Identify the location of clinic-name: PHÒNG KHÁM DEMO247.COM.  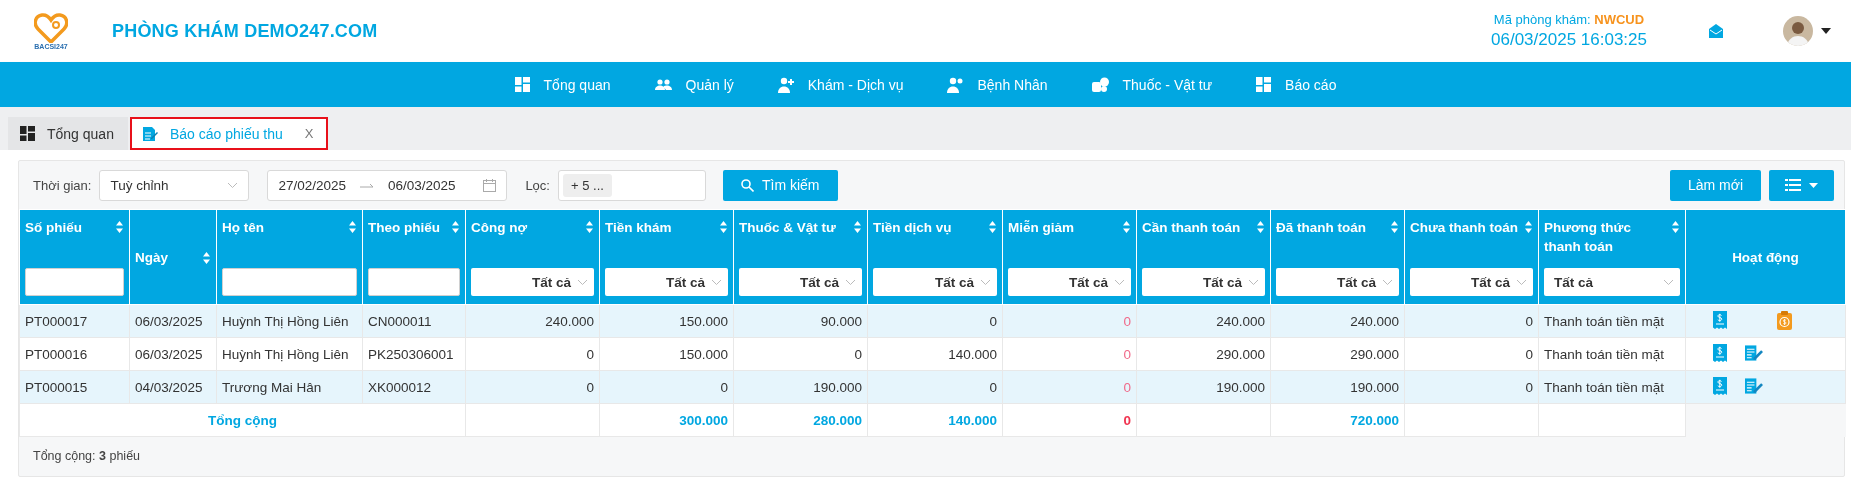
(245, 31).